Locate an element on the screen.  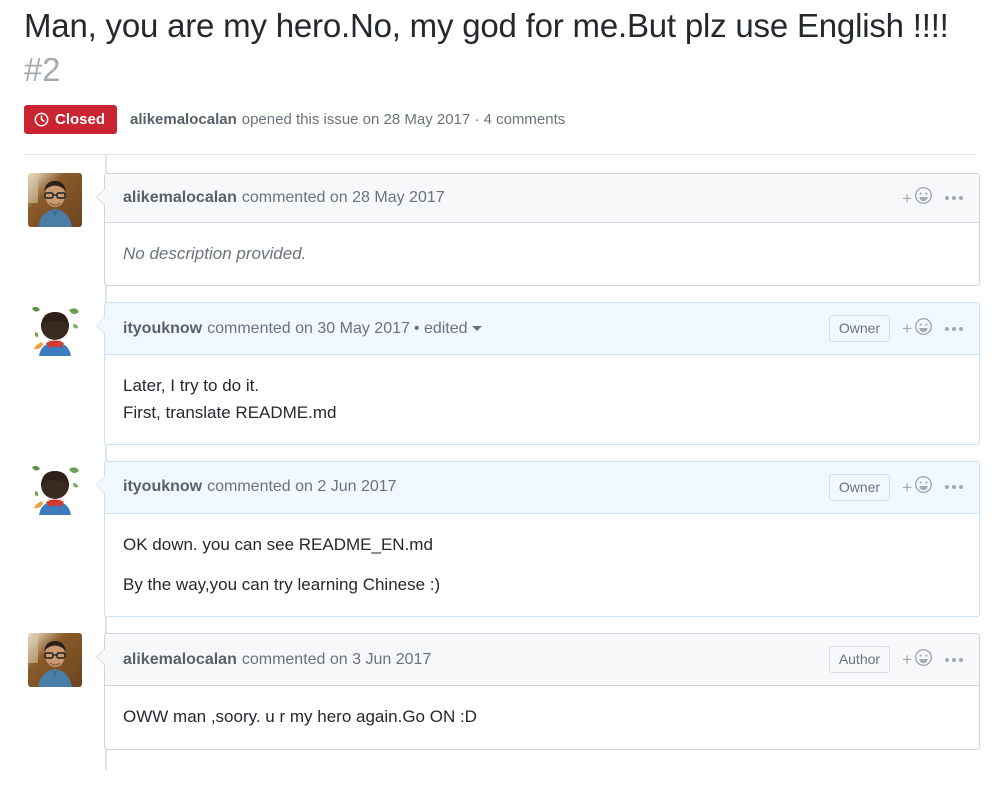
comment-paragraph: OK down. you can see README_EN.md is located at coordinates (278, 544).